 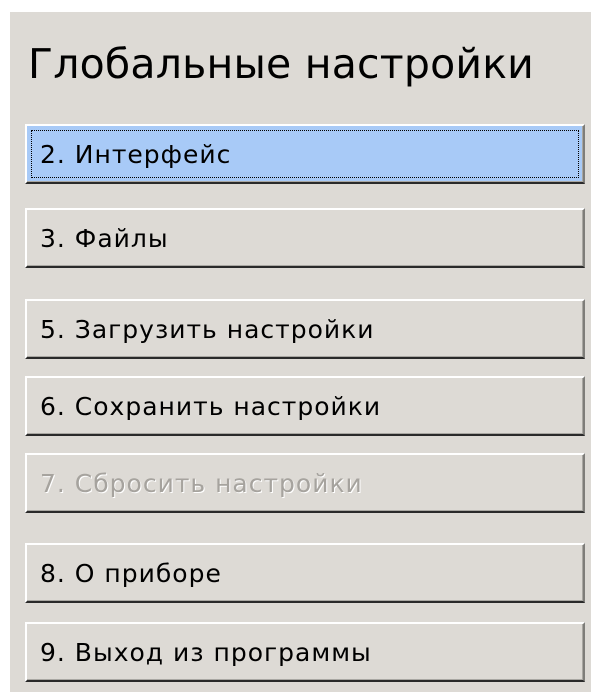 I want to click on menu-item-label: 3. Файлы, so click(x=104, y=238).